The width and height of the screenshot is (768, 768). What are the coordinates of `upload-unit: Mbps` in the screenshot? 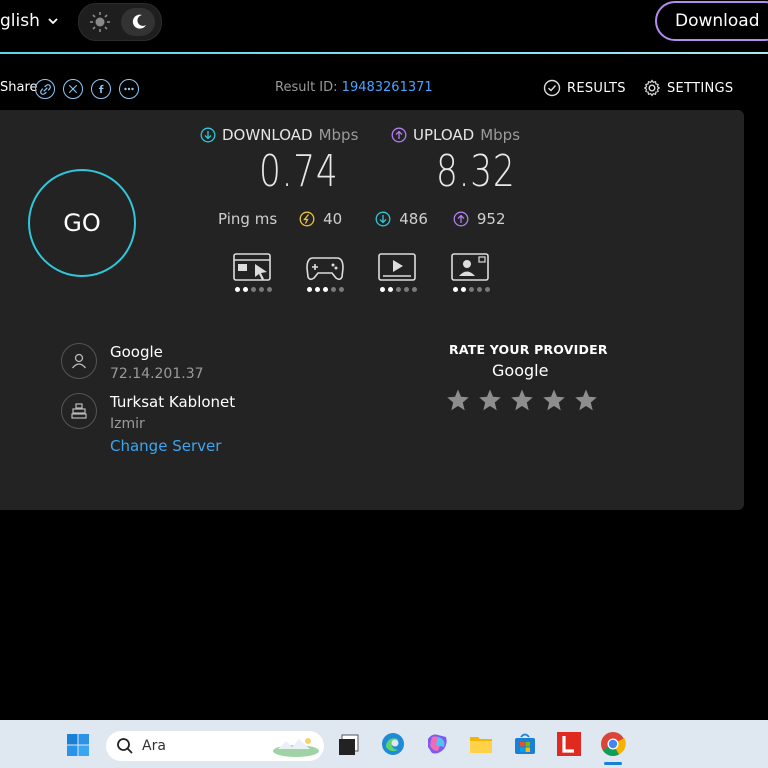 It's located at (500, 135).